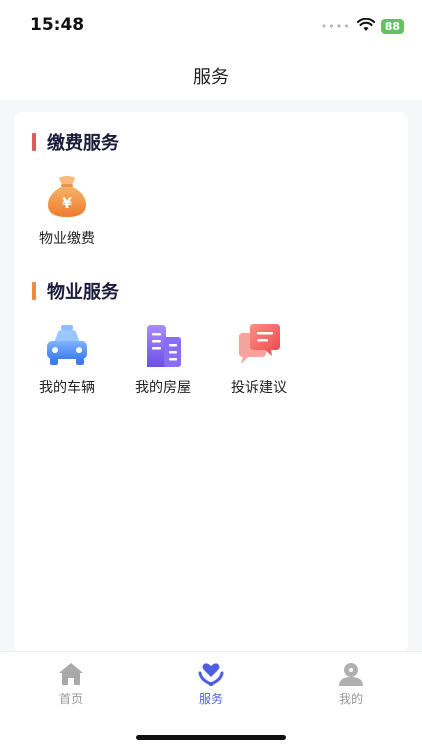  I want to click on tab-label: 服务, so click(210, 699).